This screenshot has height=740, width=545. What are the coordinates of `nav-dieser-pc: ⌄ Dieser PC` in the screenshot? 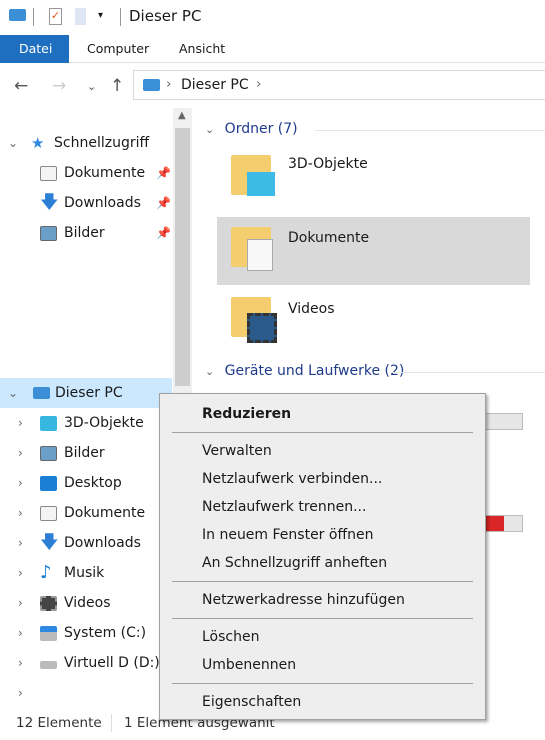 It's located at (86, 393).